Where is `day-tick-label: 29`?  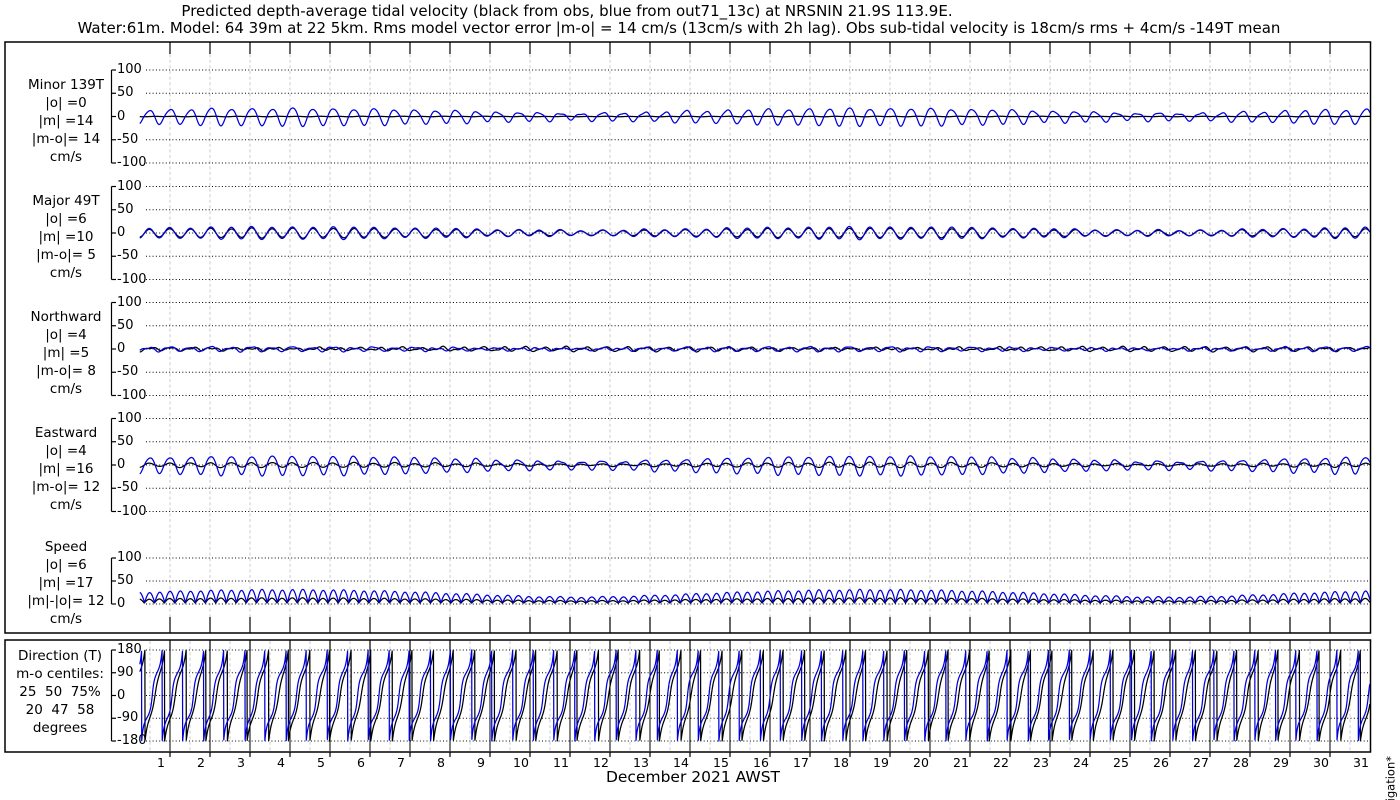
day-tick-label: 29 is located at coordinates (1281, 762).